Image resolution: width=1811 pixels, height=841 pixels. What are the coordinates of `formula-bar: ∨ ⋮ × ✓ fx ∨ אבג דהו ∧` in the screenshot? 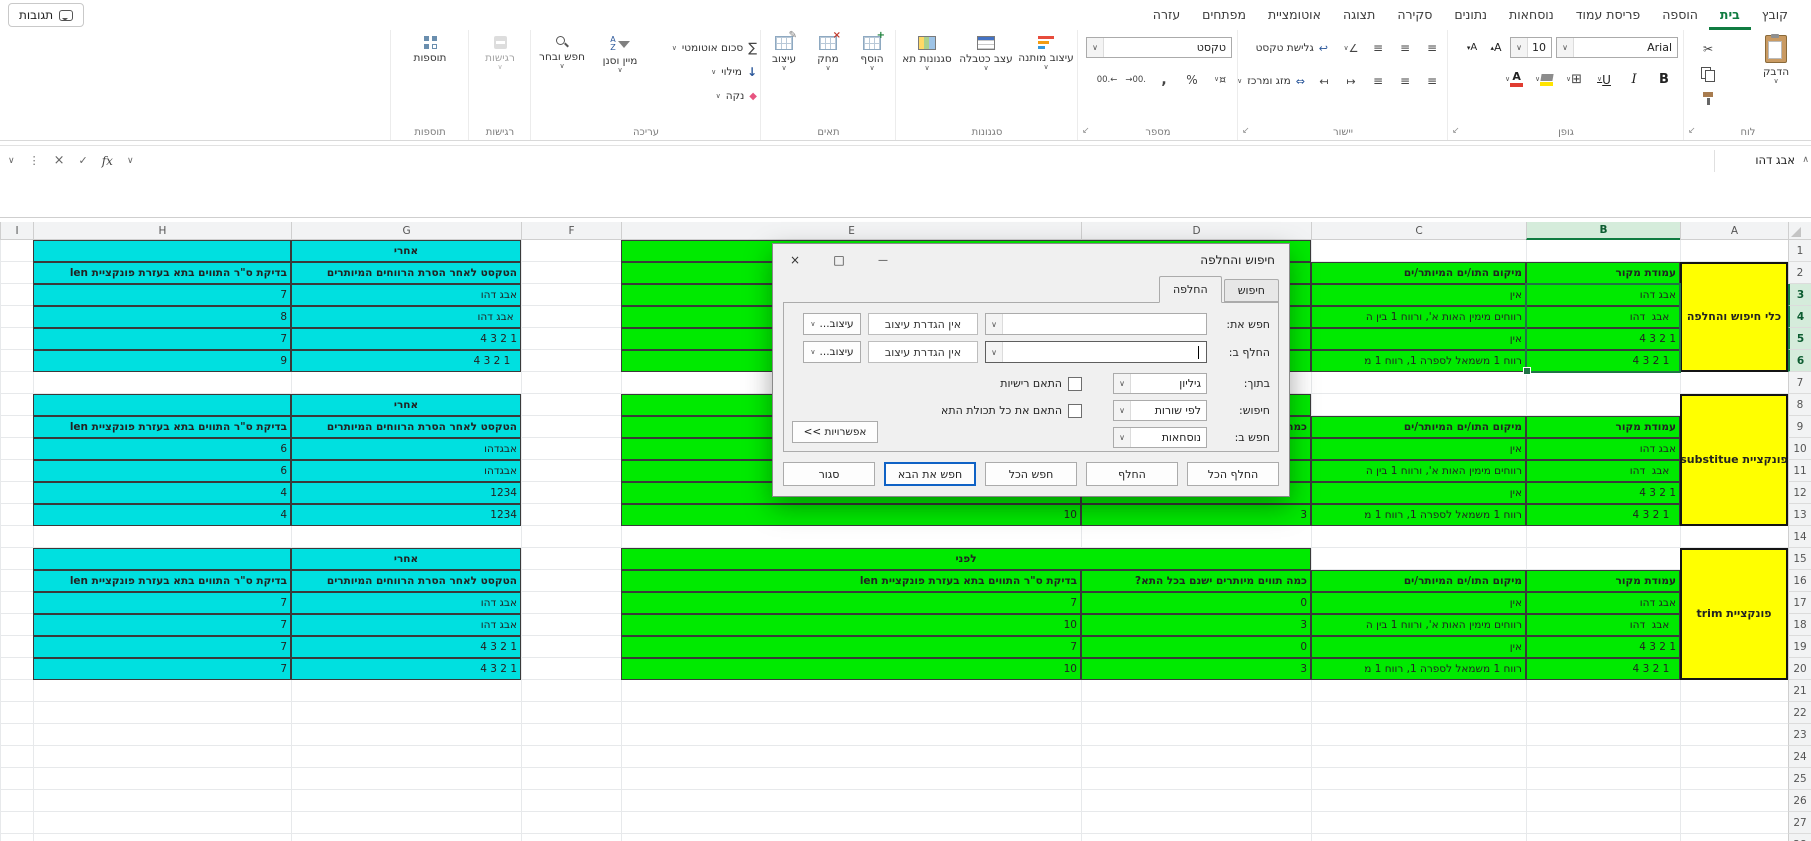 It's located at (905, 181).